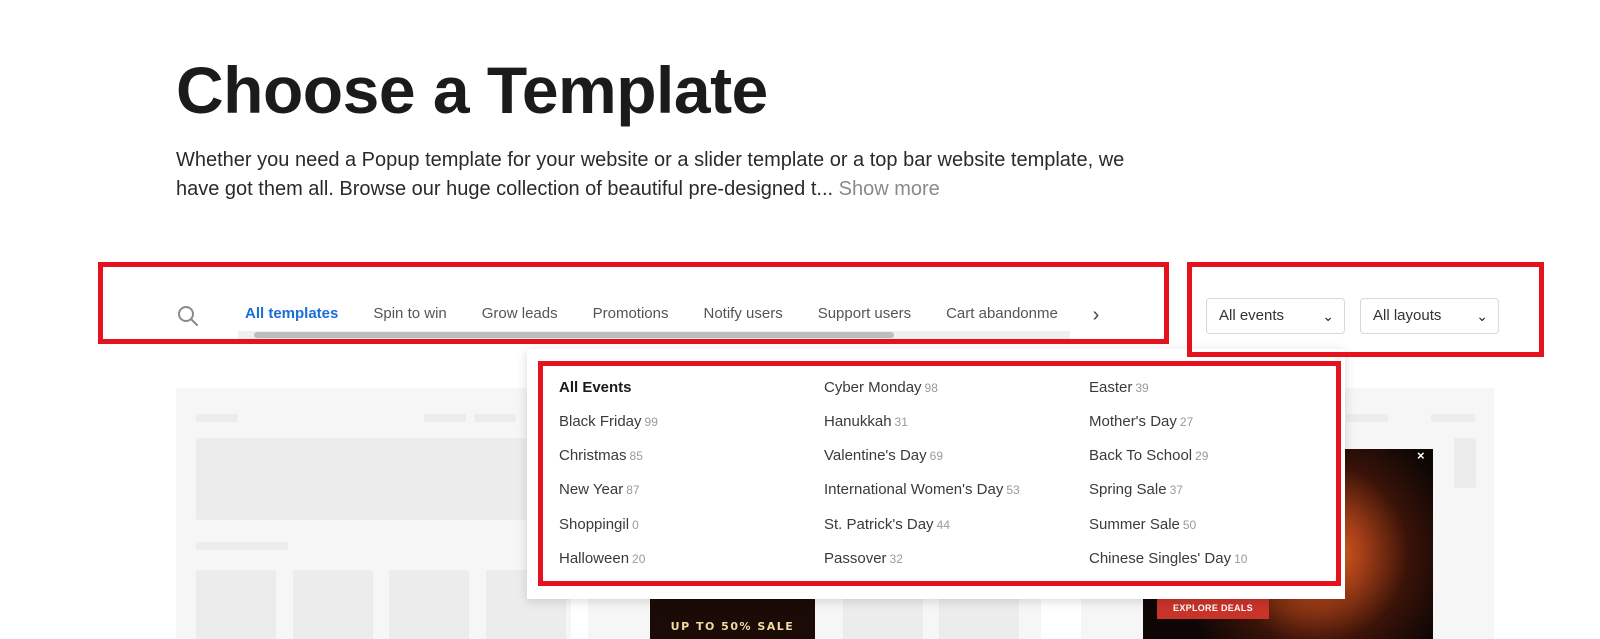  Describe the element at coordinates (1160, 558) in the screenshot. I see `event-label: Chinese Singles' Day` at that location.